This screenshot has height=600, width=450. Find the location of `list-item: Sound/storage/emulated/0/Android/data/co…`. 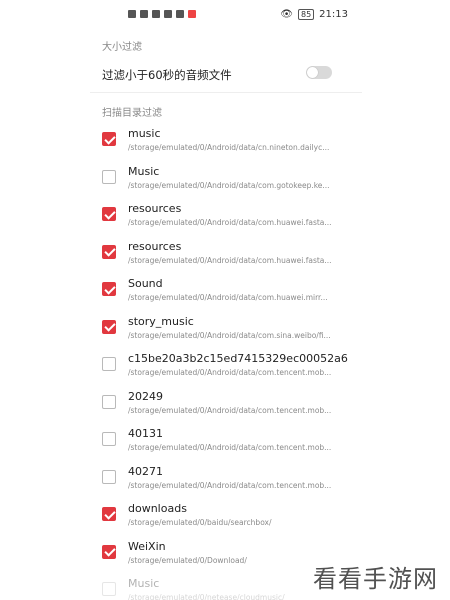

list-item: Sound/storage/emulated/0/Android/data/co… is located at coordinates (226, 293).